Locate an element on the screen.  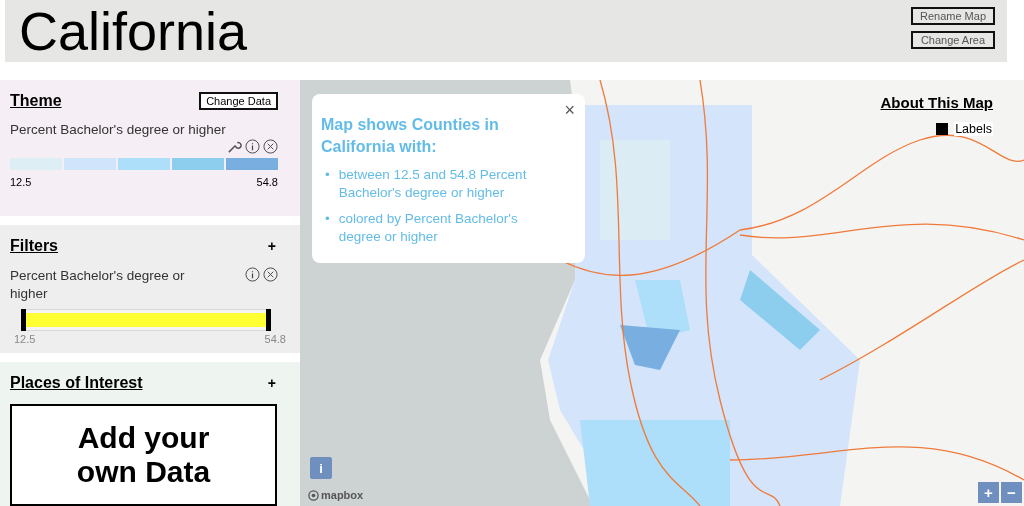
mapbox-icon is located at coordinates (313, 495).